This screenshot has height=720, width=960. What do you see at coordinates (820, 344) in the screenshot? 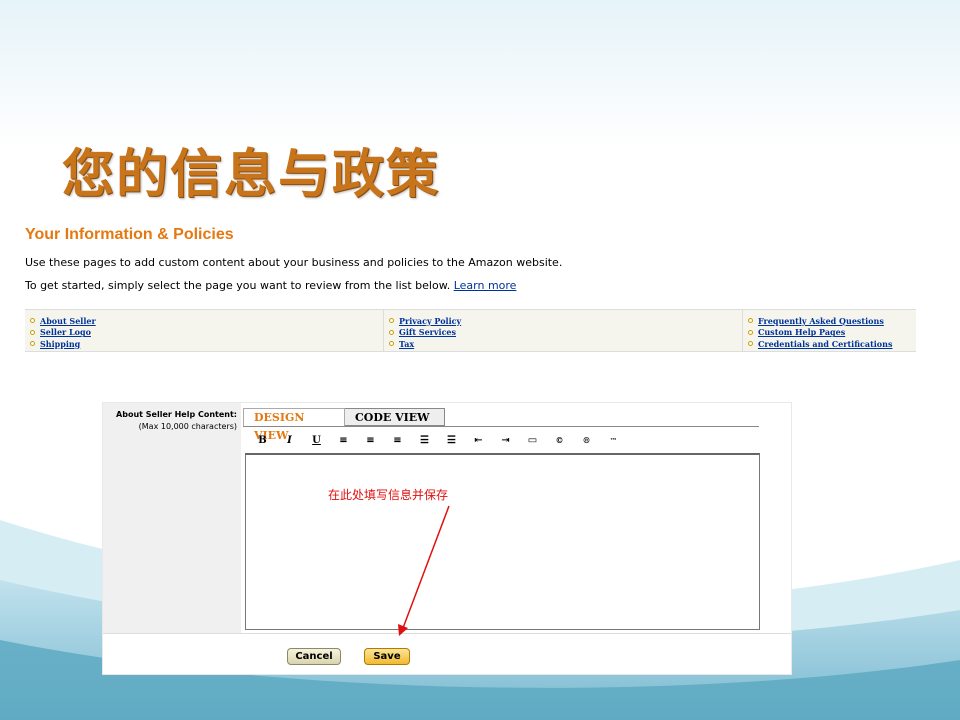
I see `link-credentials: Credentials and Certifications` at bounding box center [820, 344].